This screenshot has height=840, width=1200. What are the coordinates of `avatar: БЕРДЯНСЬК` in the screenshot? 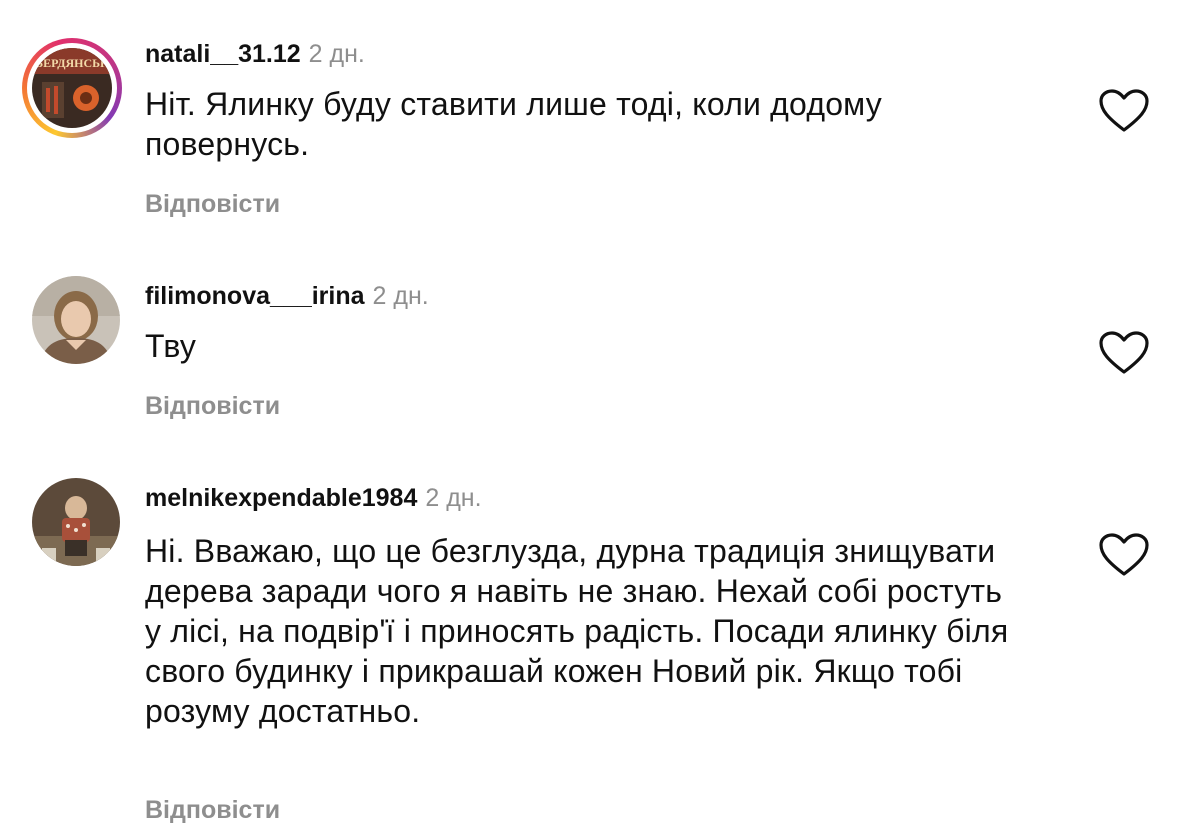 It's located at (72, 88).